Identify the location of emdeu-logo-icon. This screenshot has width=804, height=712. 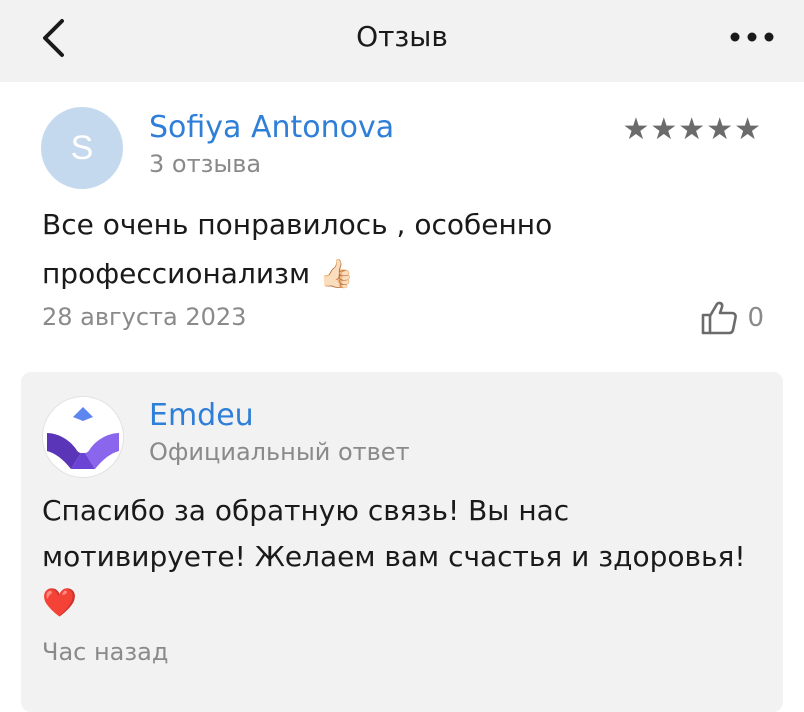
(83, 438).